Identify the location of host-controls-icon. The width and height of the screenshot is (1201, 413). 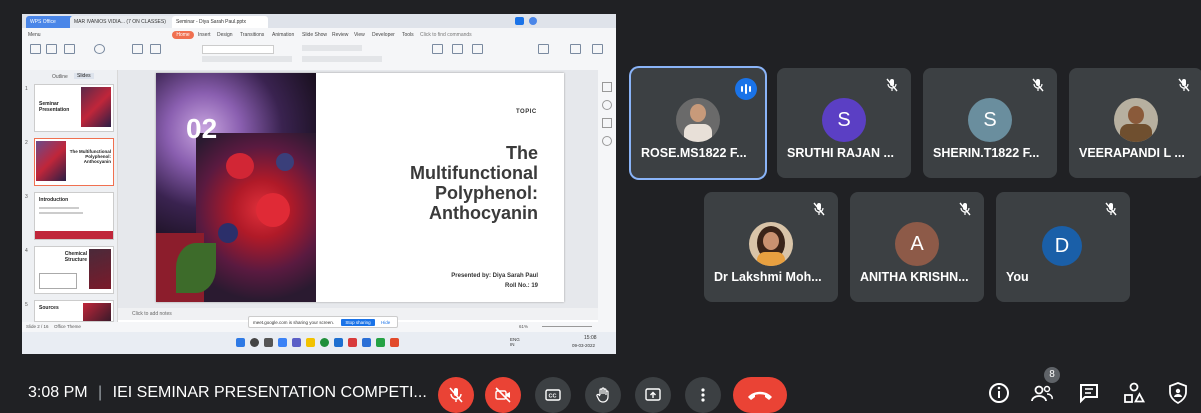
(1178, 393).